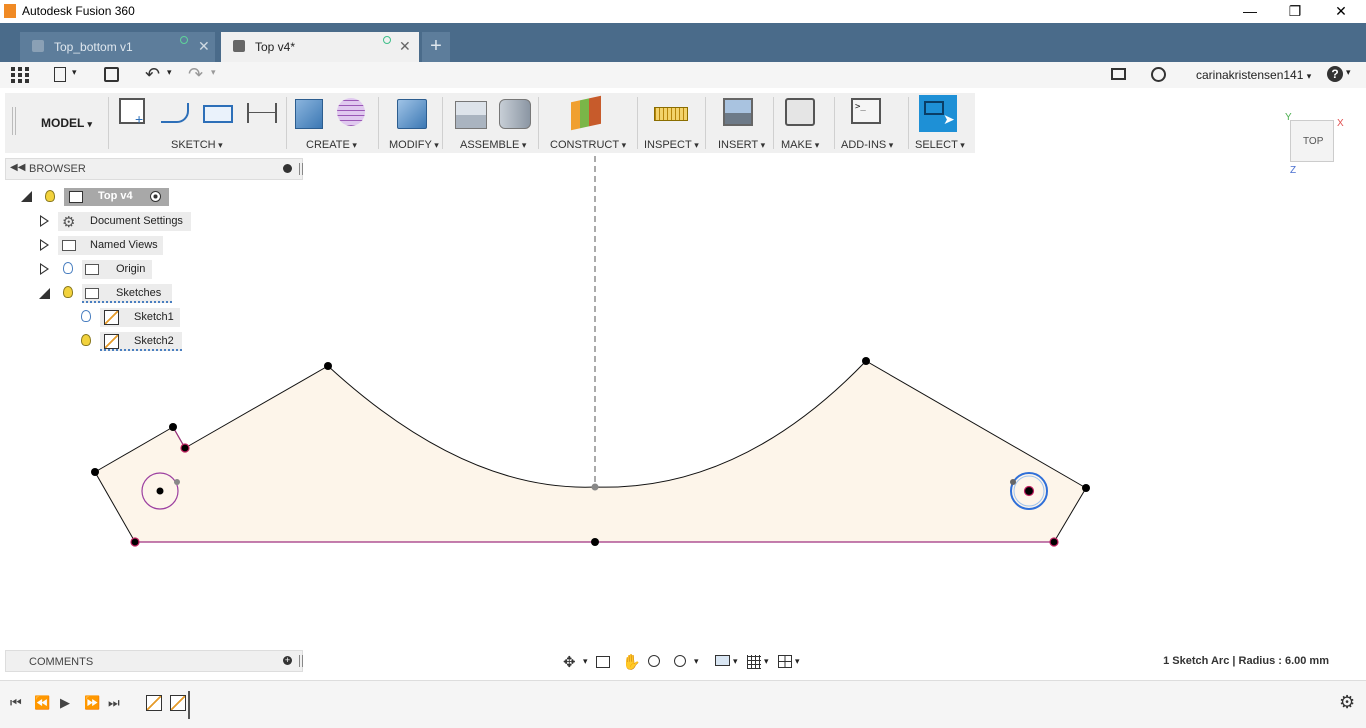 Image resolution: width=1366 pixels, height=728 pixels. Describe the element at coordinates (866, 111) in the screenshot. I see `scripts-icon: >_` at that location.